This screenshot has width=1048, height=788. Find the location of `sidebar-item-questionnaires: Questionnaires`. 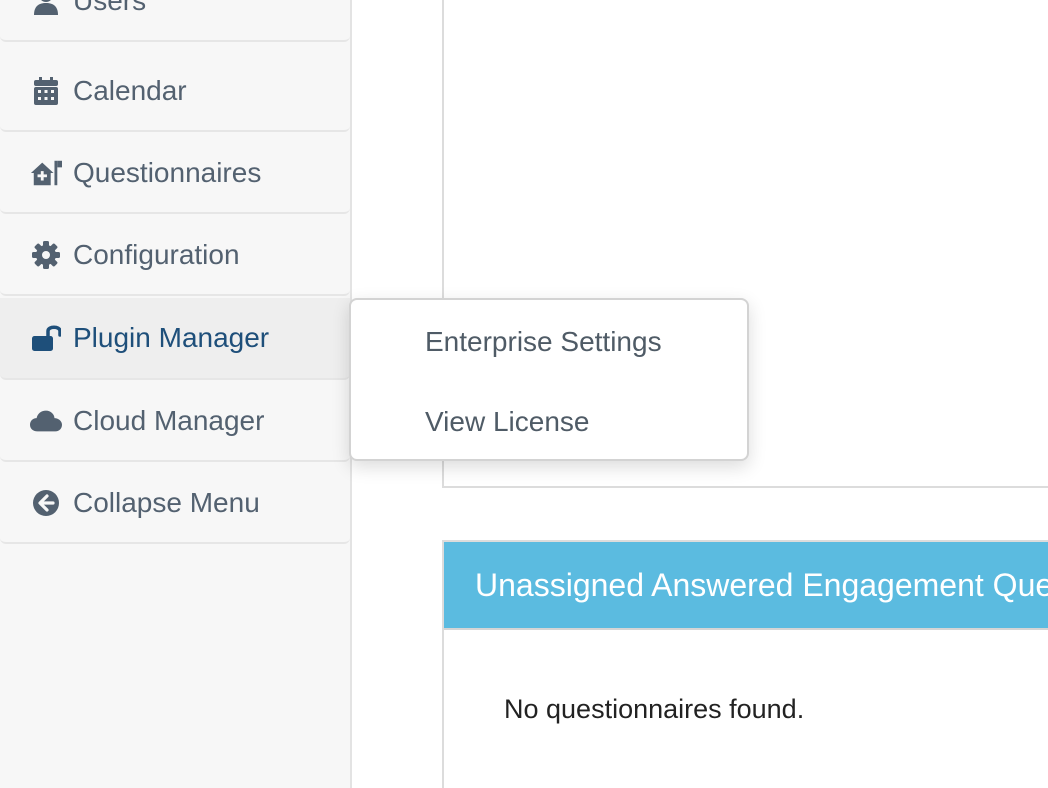

sidebar-item-questionnaires: Questionnaires is located at coordinates (175, 174).